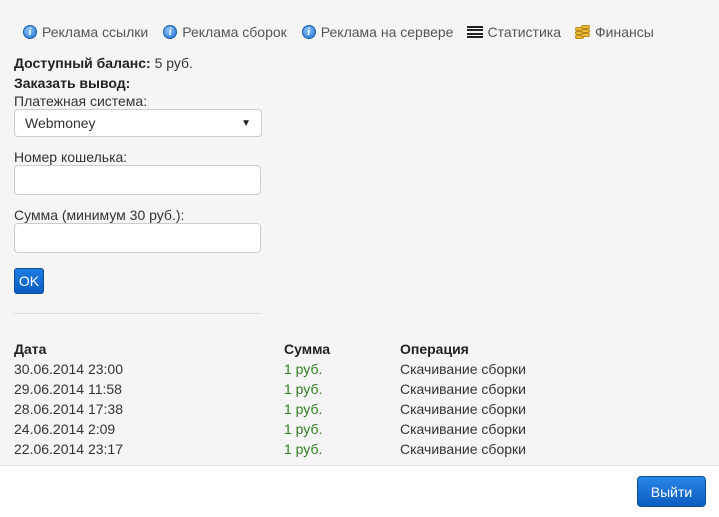 This screenshot has height=517, width=719. I want to click on row-date: 30.06.2014 23:00, so click(68, 369).